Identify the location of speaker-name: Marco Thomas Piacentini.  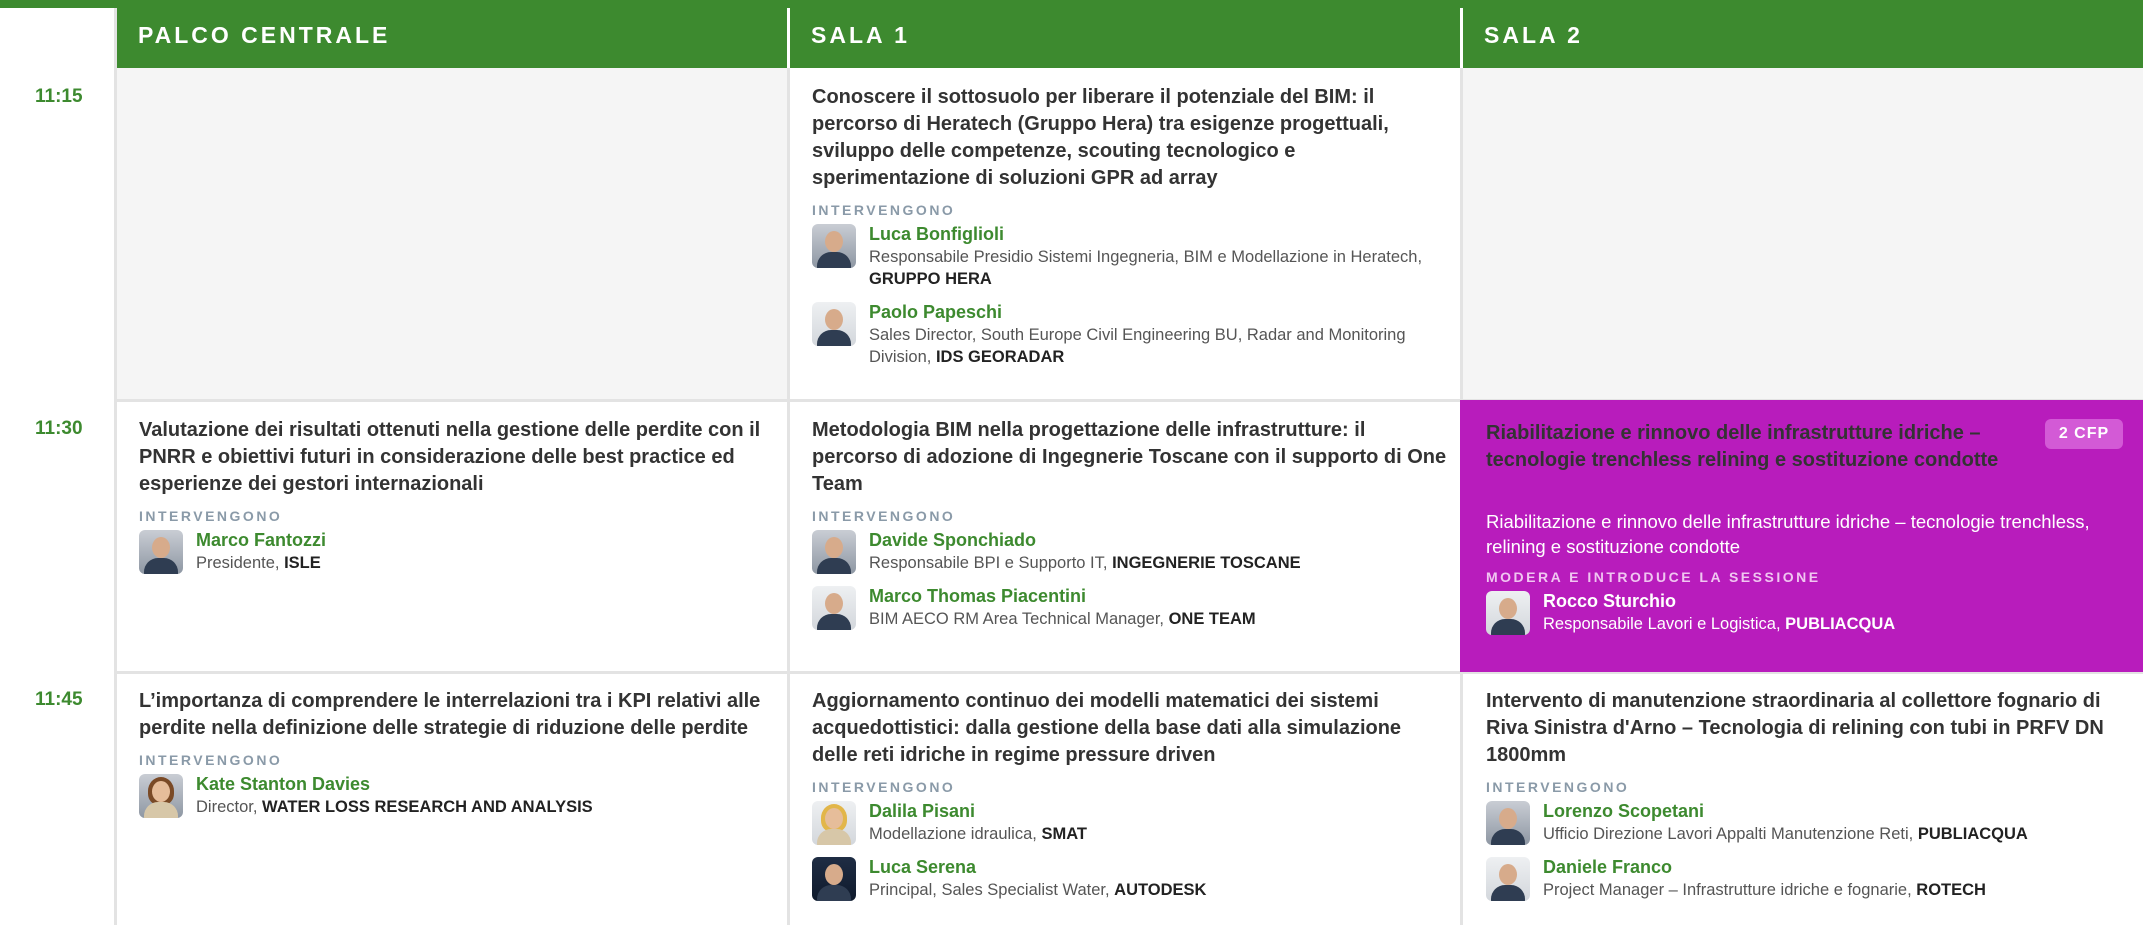
(1160, 596).